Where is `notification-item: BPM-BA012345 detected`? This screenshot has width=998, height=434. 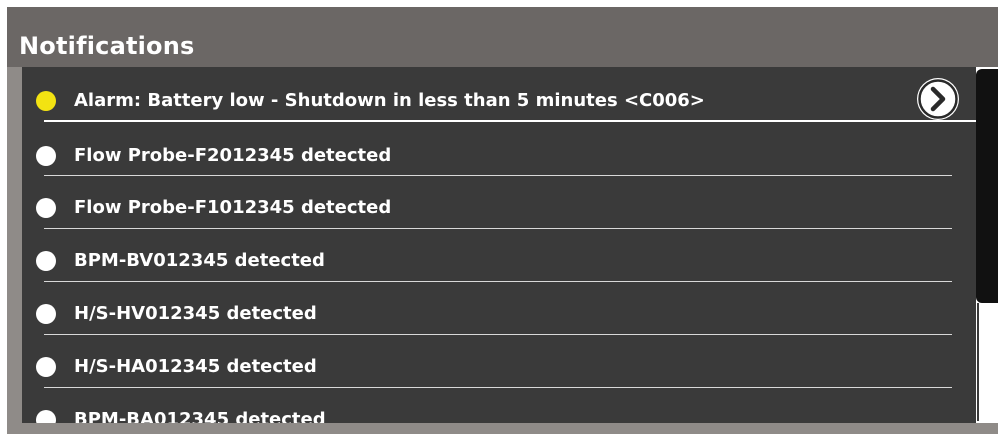
notification-item: BPM-BA012345 detected is located at coordinates (499, 405).